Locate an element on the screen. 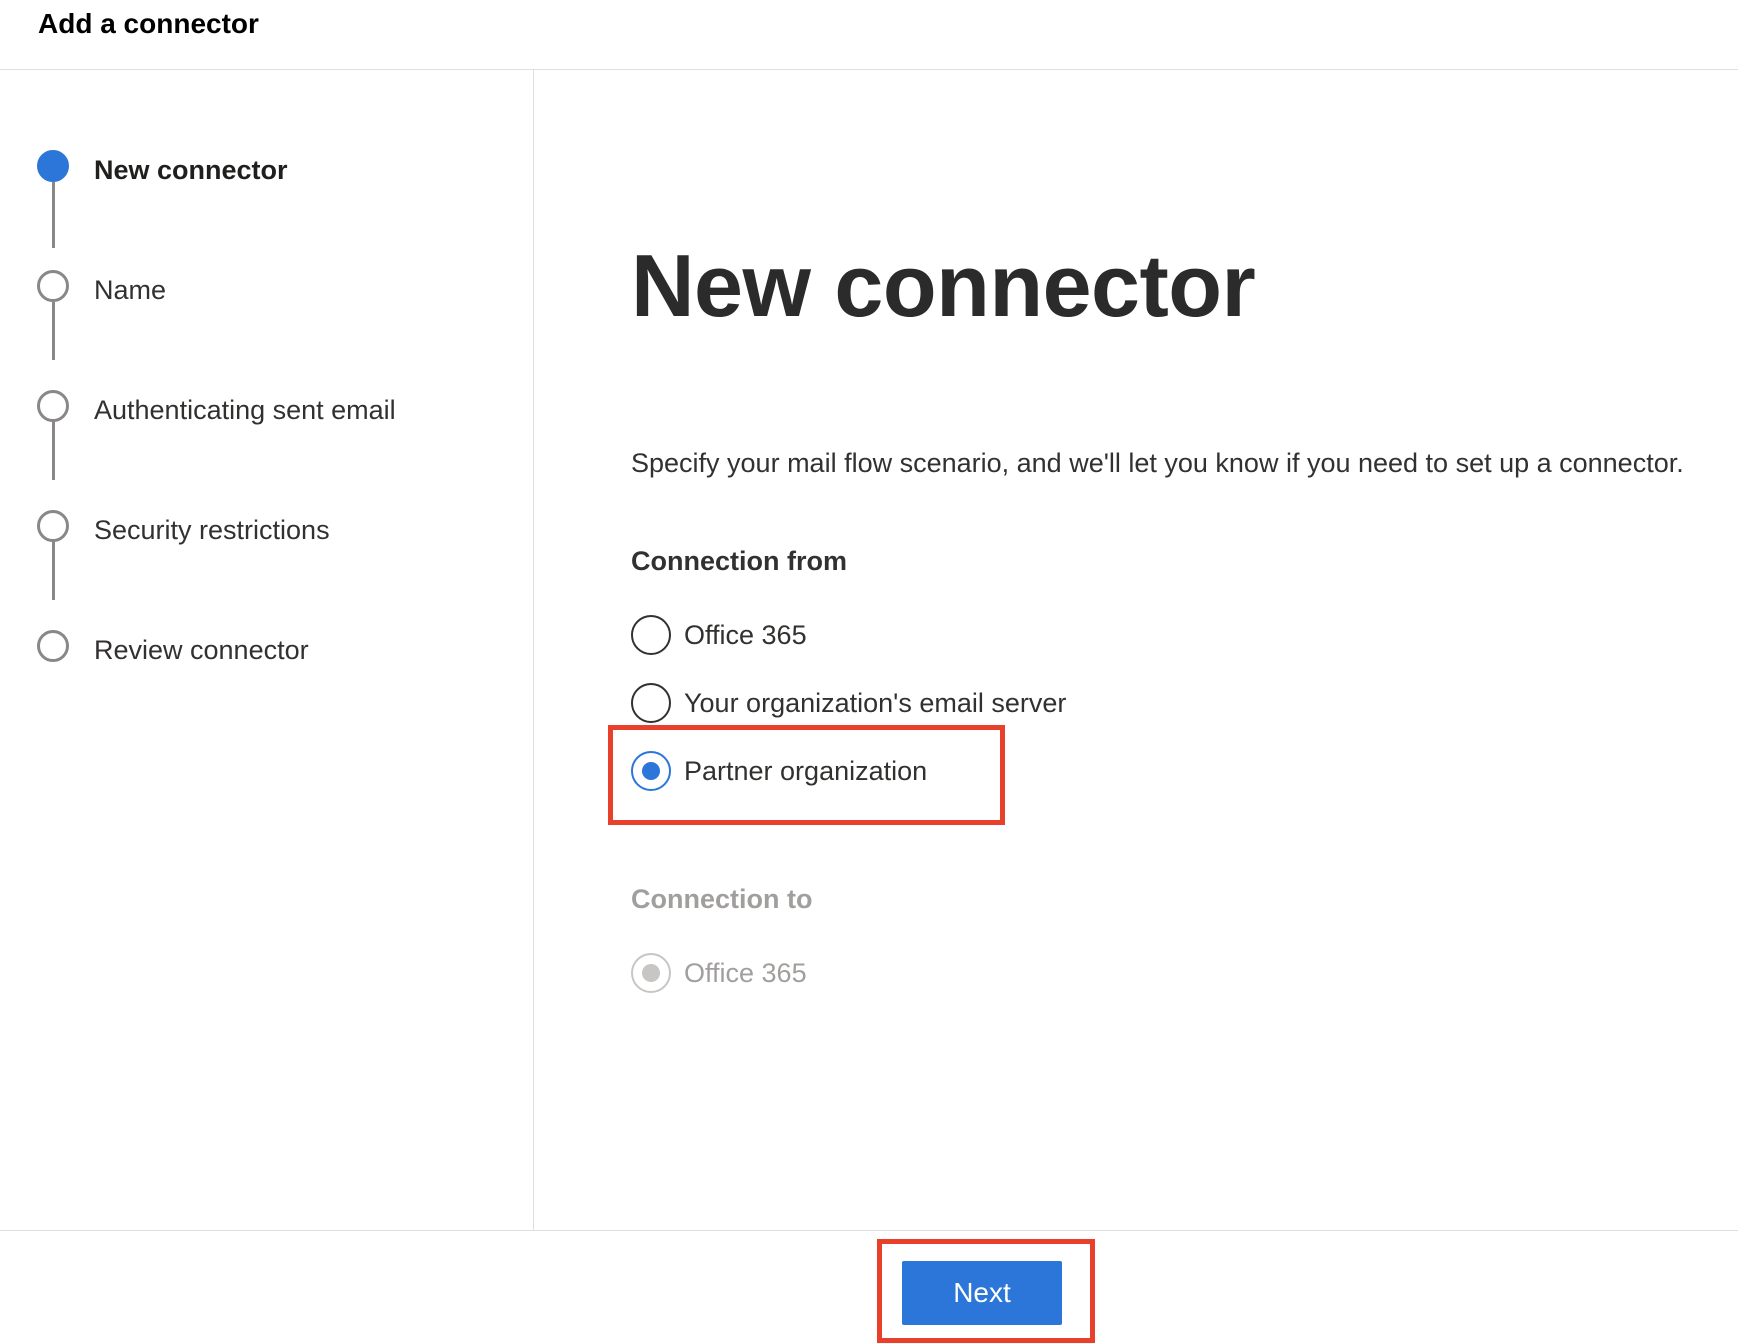 The image size is (1738, 1344). radio-from-office-365: Office 365 is located at coordinates (719, 635).